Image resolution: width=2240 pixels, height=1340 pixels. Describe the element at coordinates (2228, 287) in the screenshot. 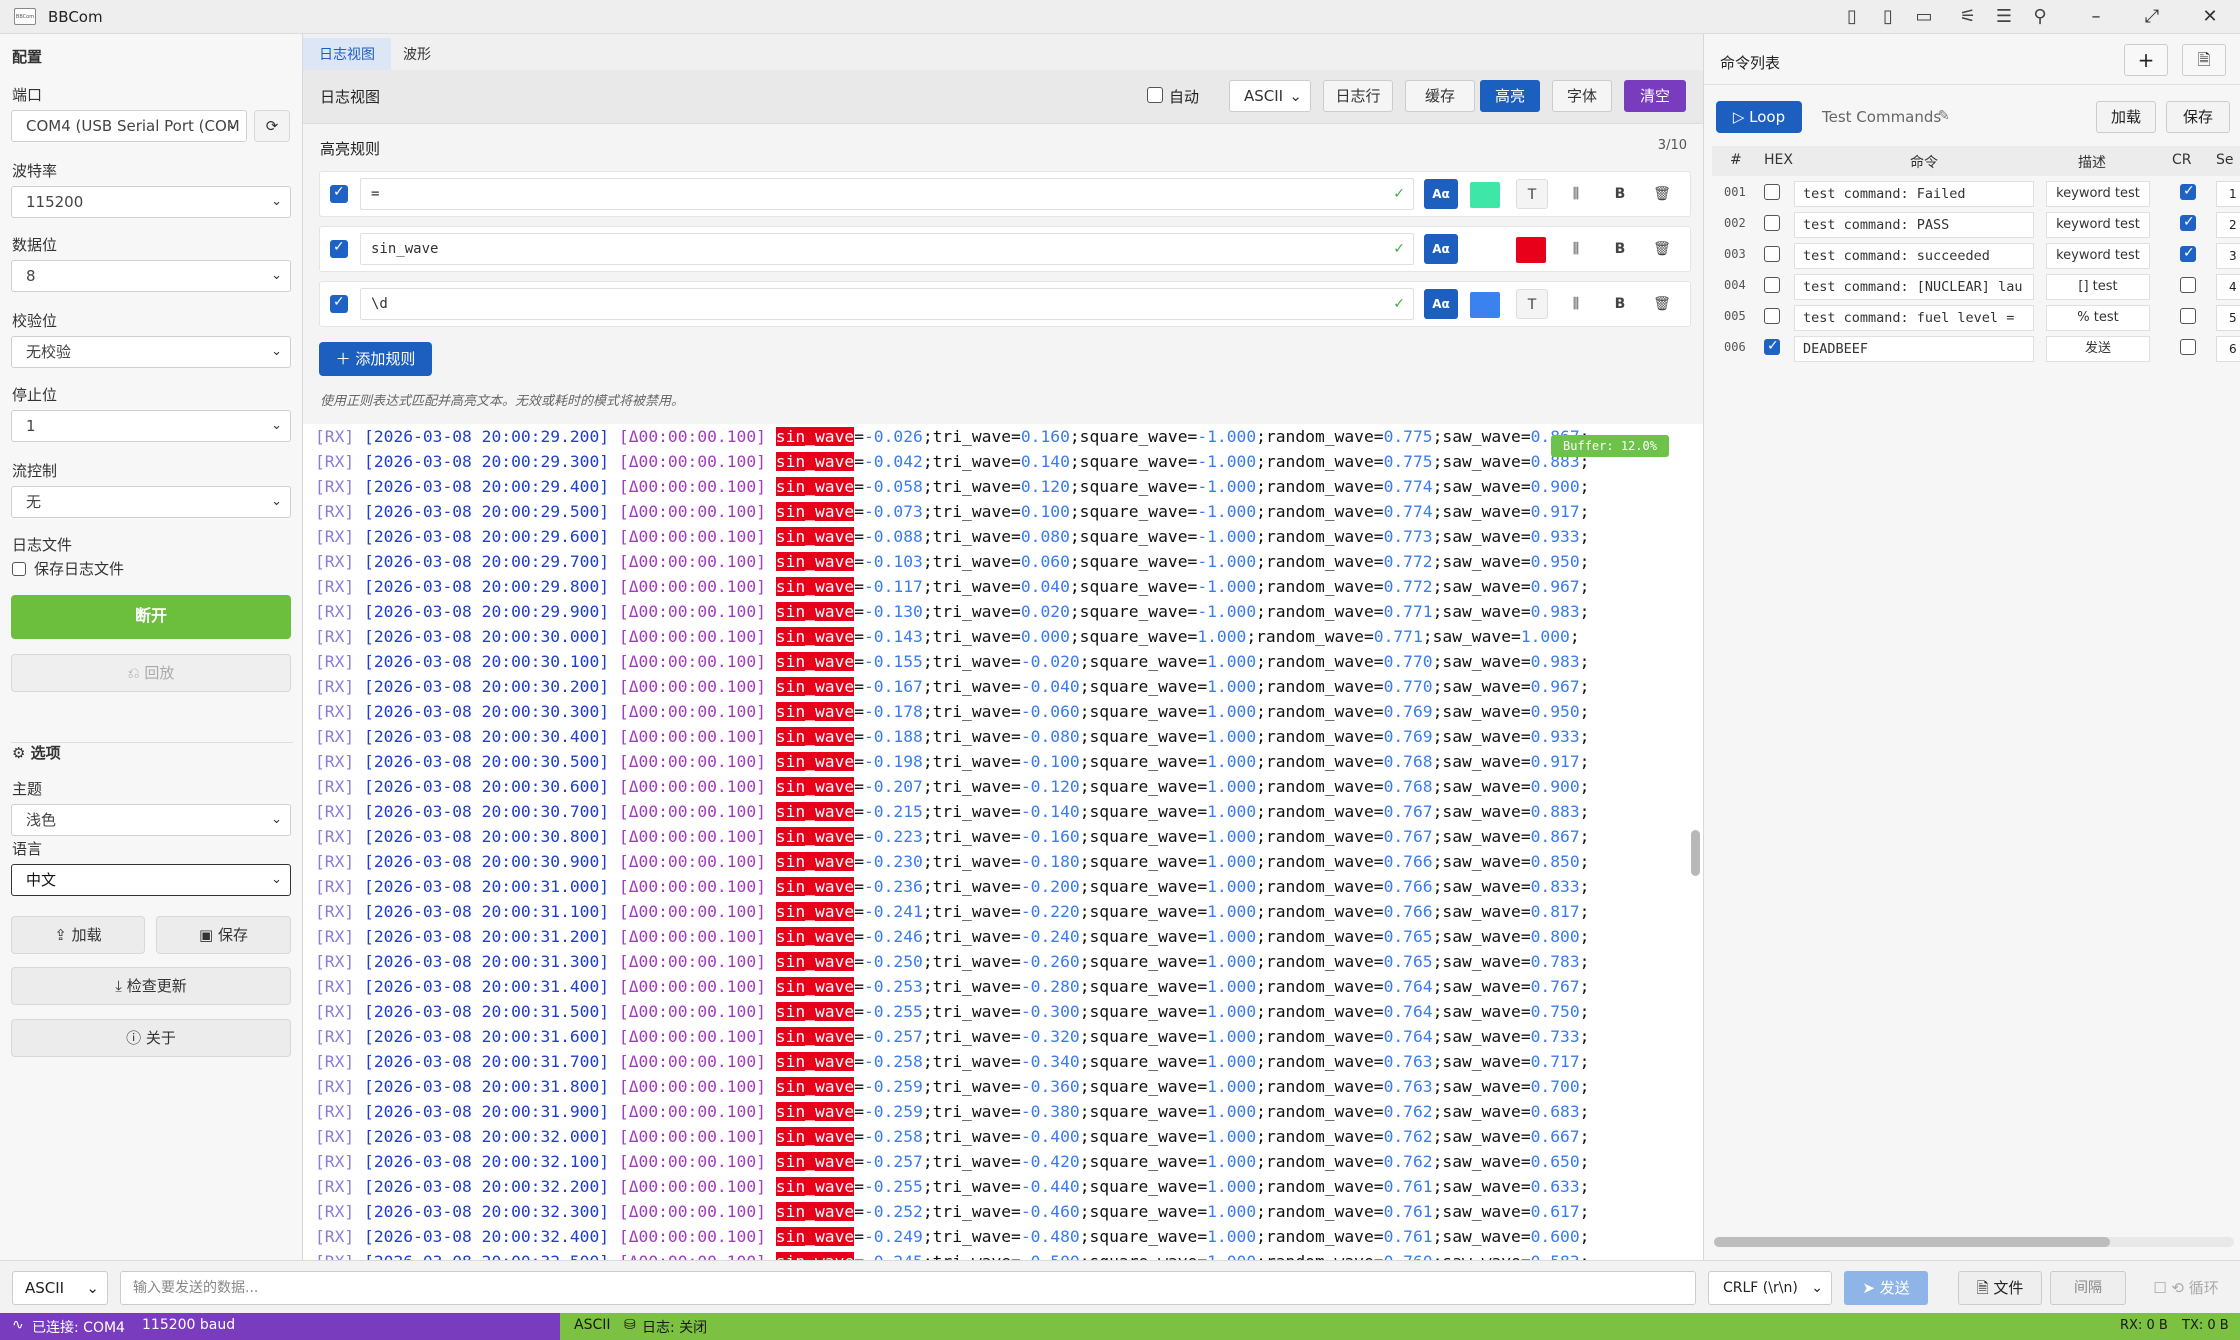

I see `send-command-button: 4` at that location.